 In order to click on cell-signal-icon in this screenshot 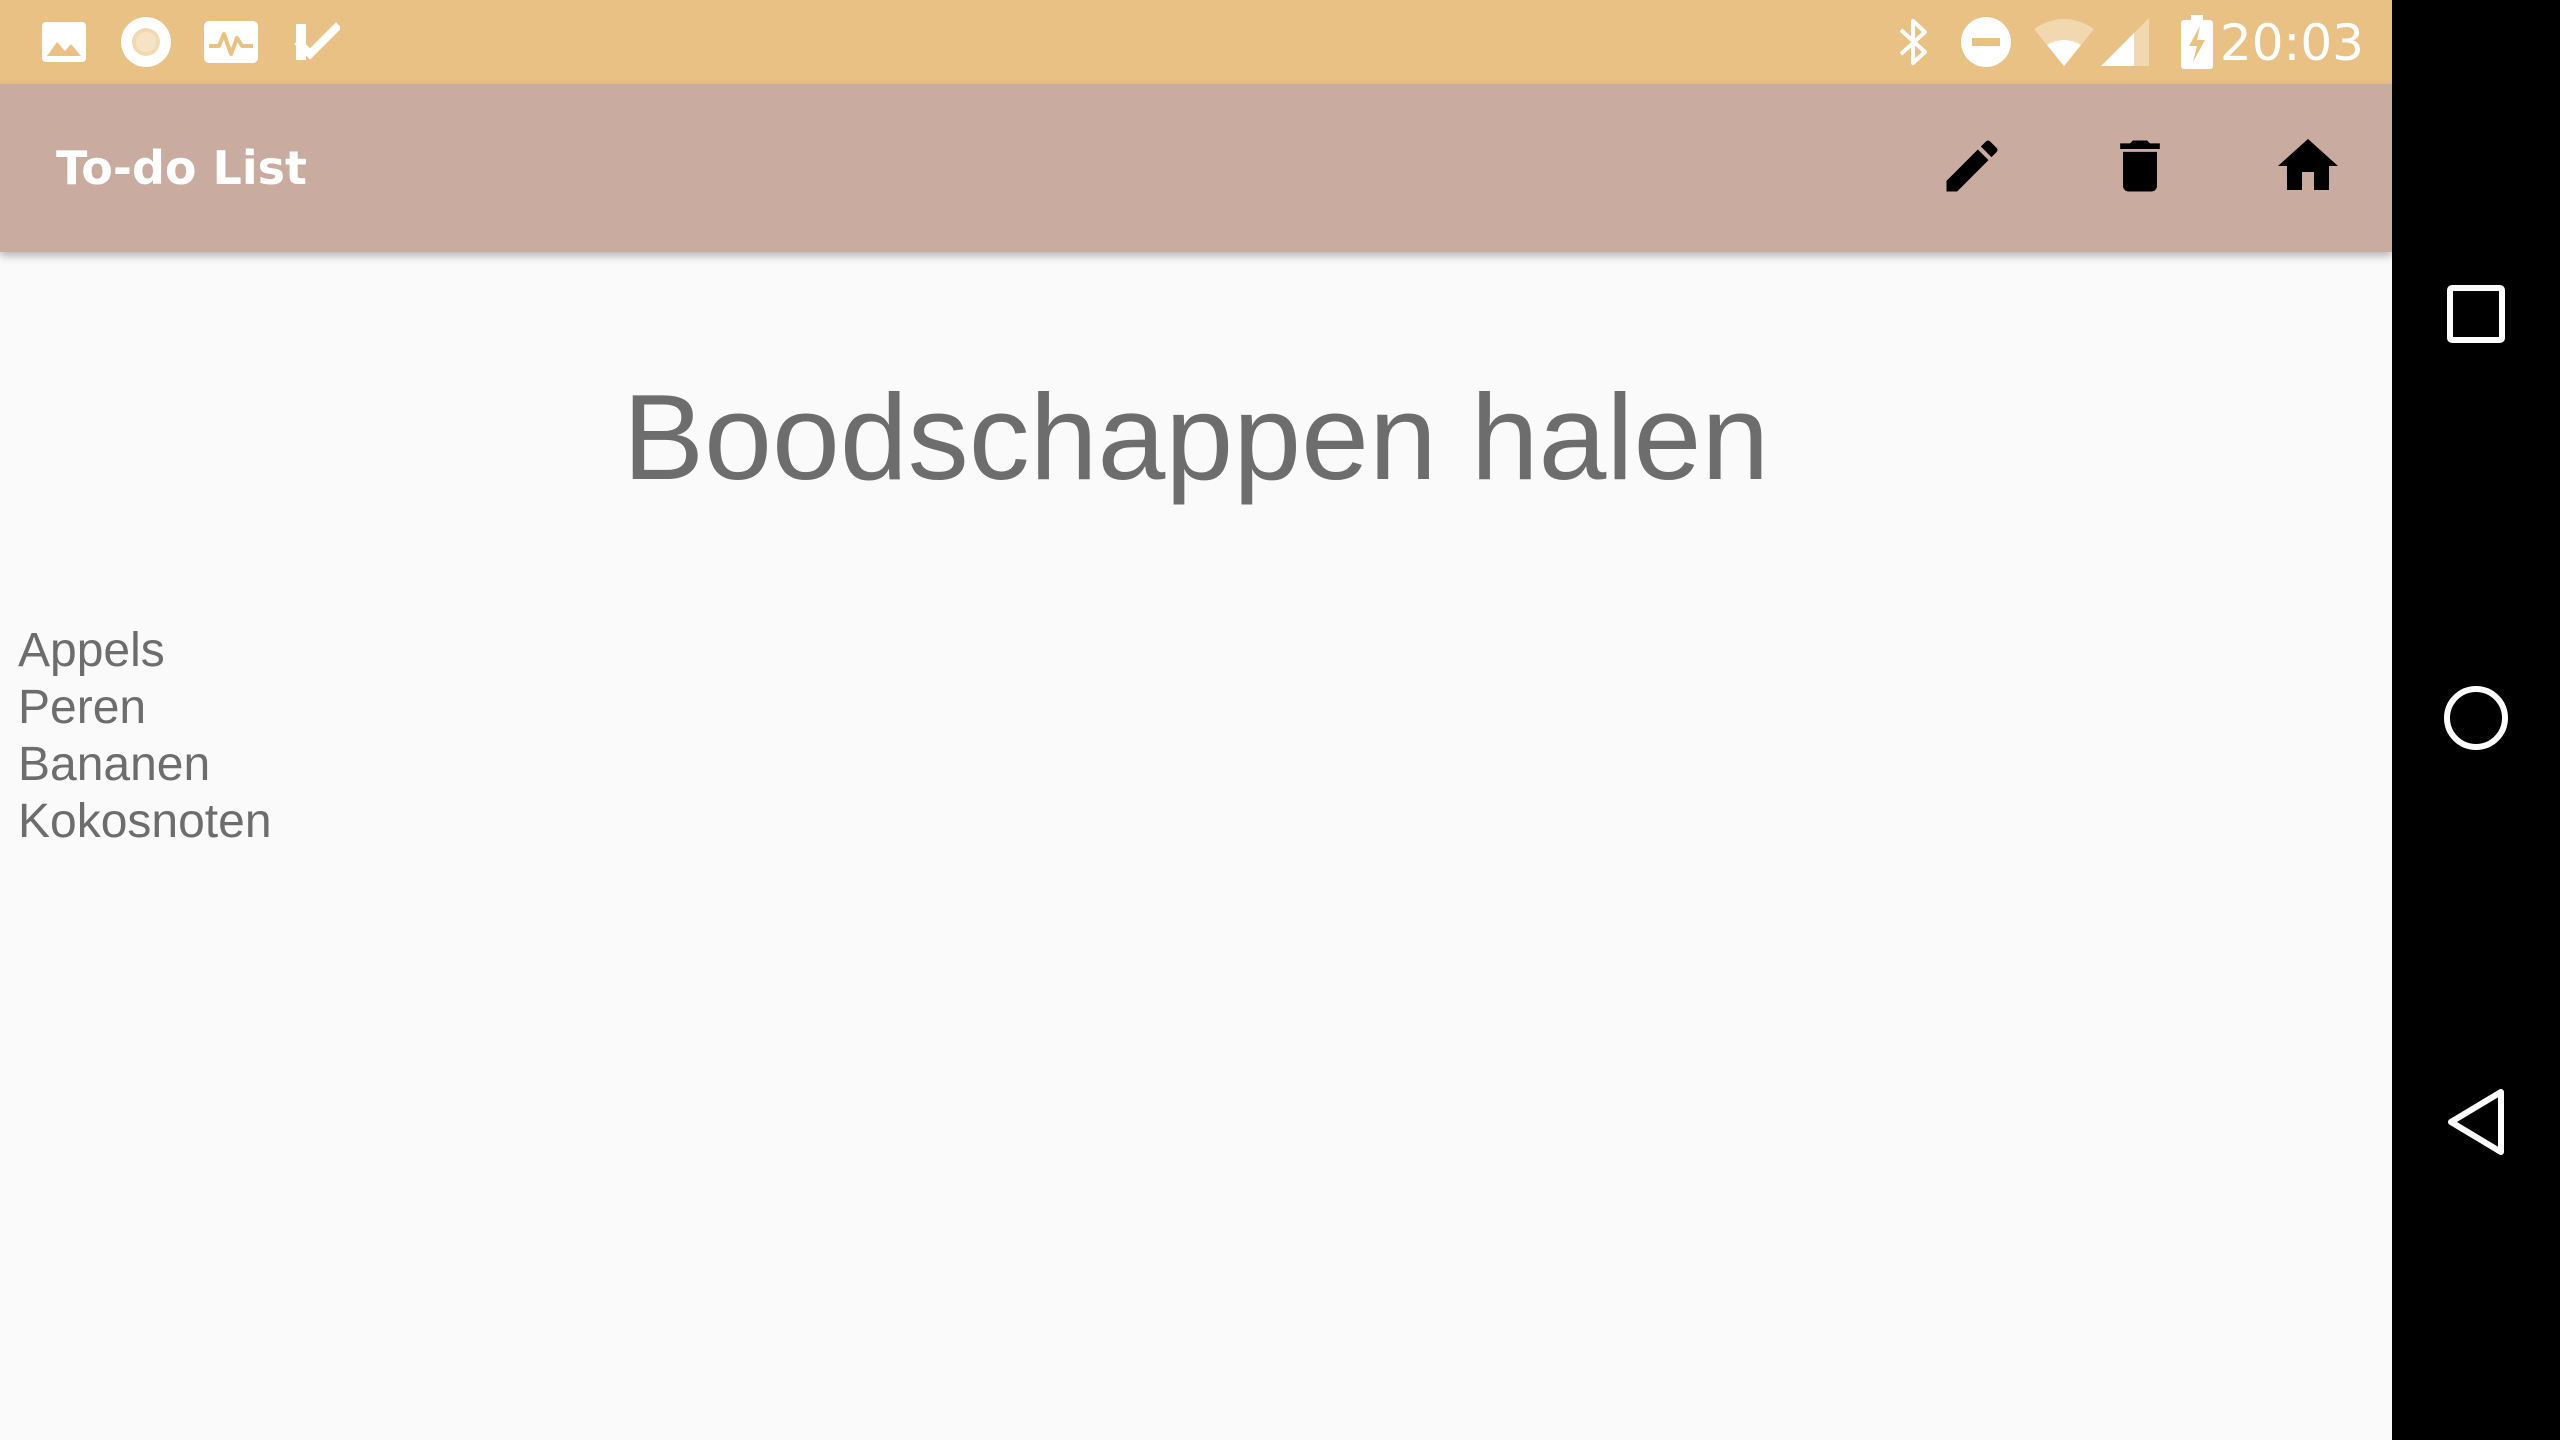, I will do `click(2125, 42)`.